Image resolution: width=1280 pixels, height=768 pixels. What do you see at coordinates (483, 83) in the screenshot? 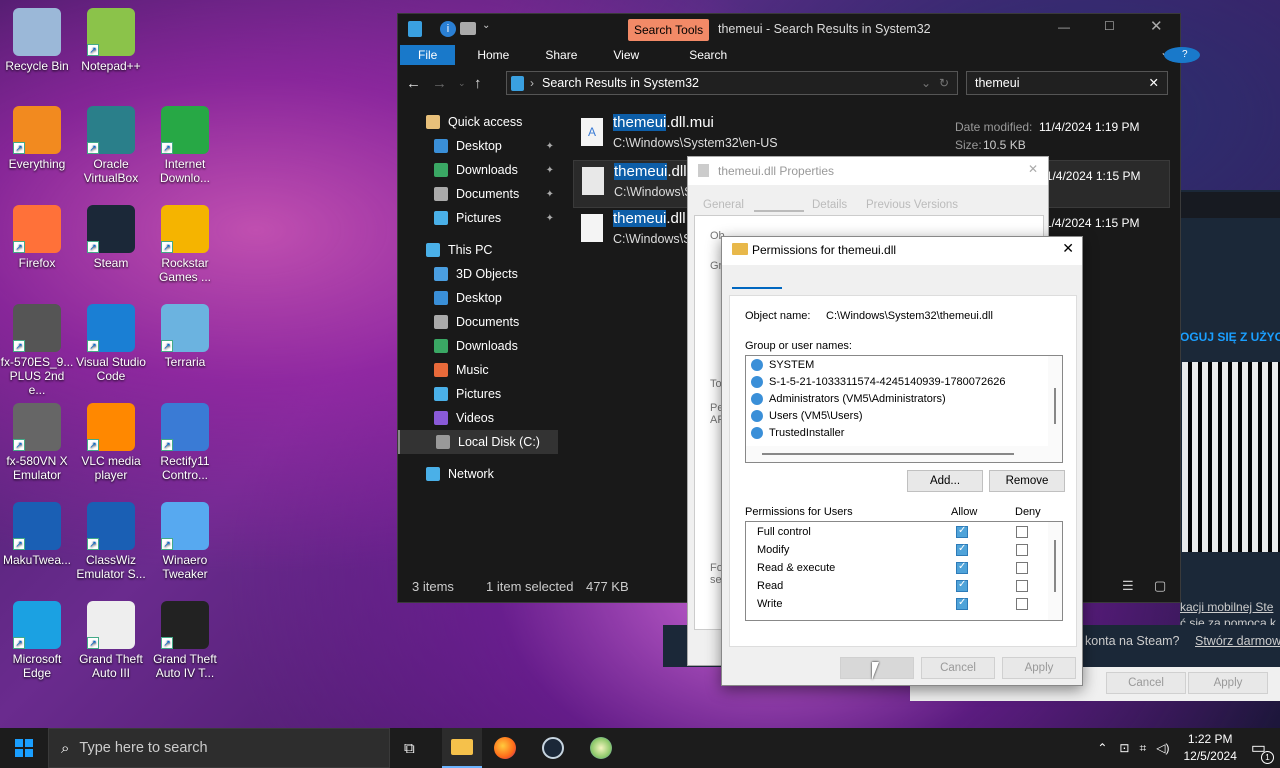
I see `up-icon: ↑` at bounding box center [483, 83].